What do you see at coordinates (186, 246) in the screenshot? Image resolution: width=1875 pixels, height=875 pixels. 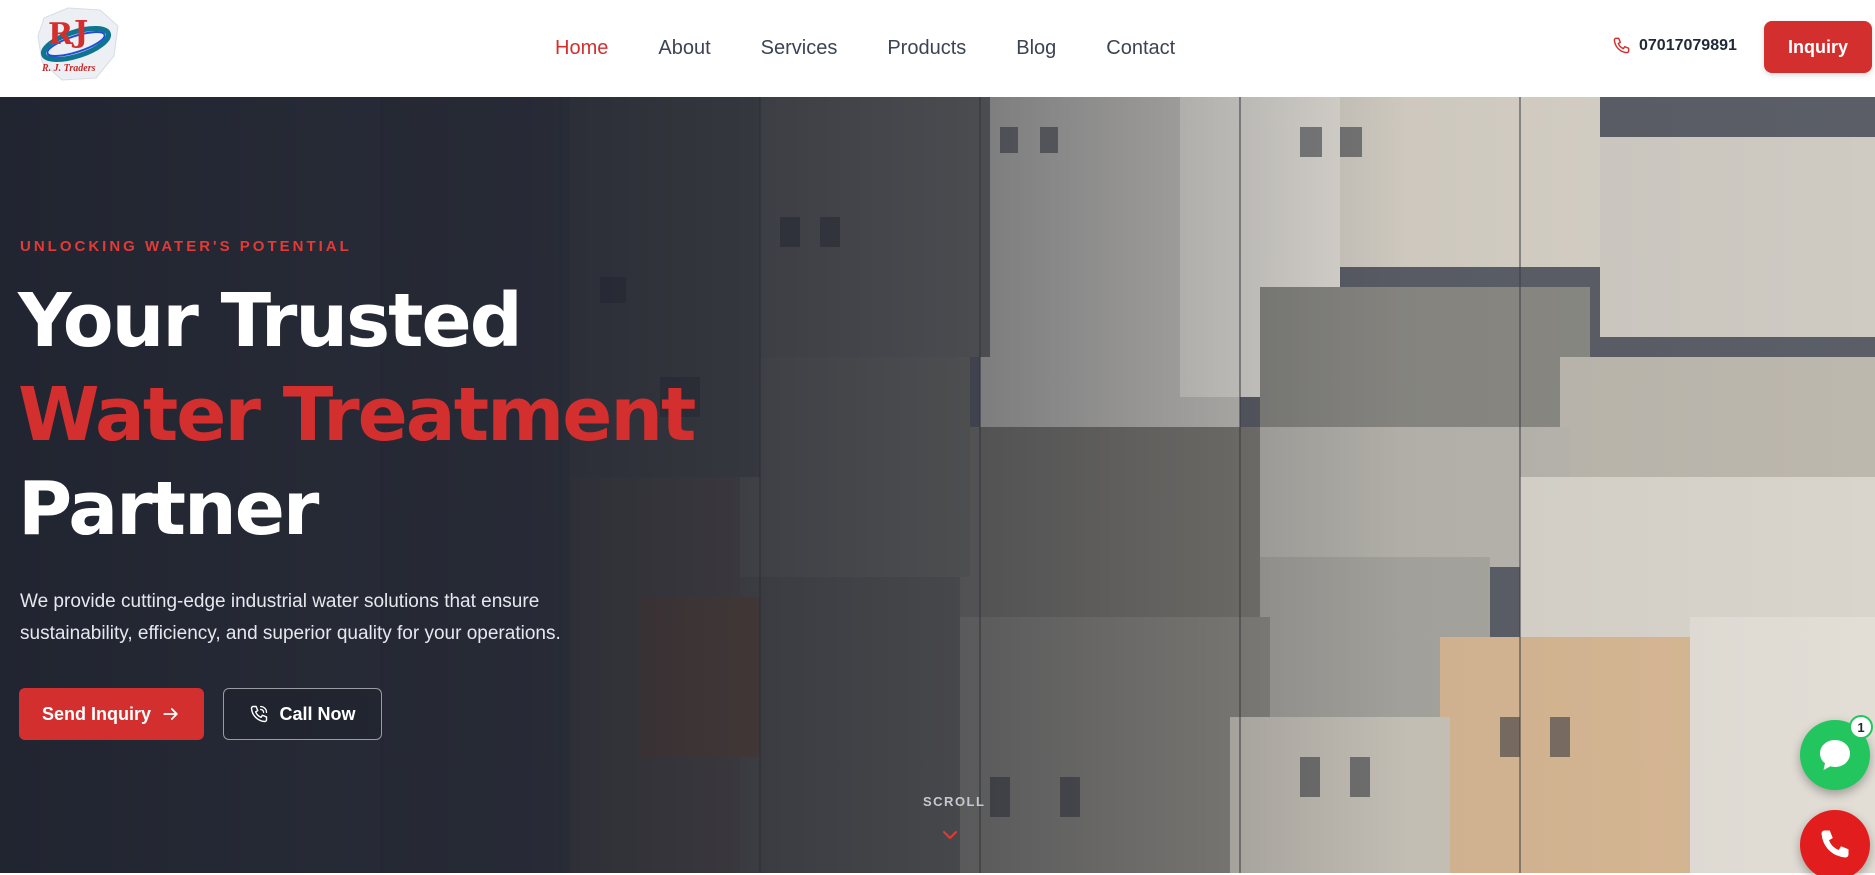 I see `hero-eyebrow: UNLOCKING WATER'S POTENTIAL` at bounding box center [186, 246].